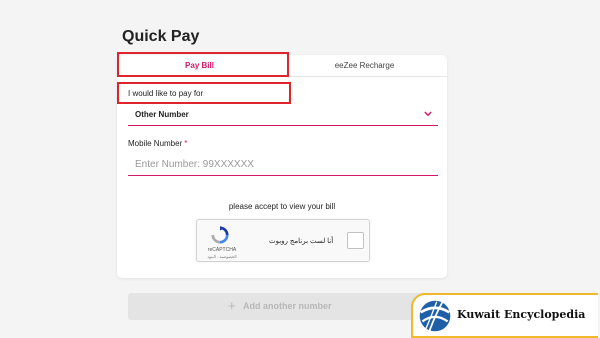 The image size is (600, 338). I want to click on required-mark: *, so click(186, 143).